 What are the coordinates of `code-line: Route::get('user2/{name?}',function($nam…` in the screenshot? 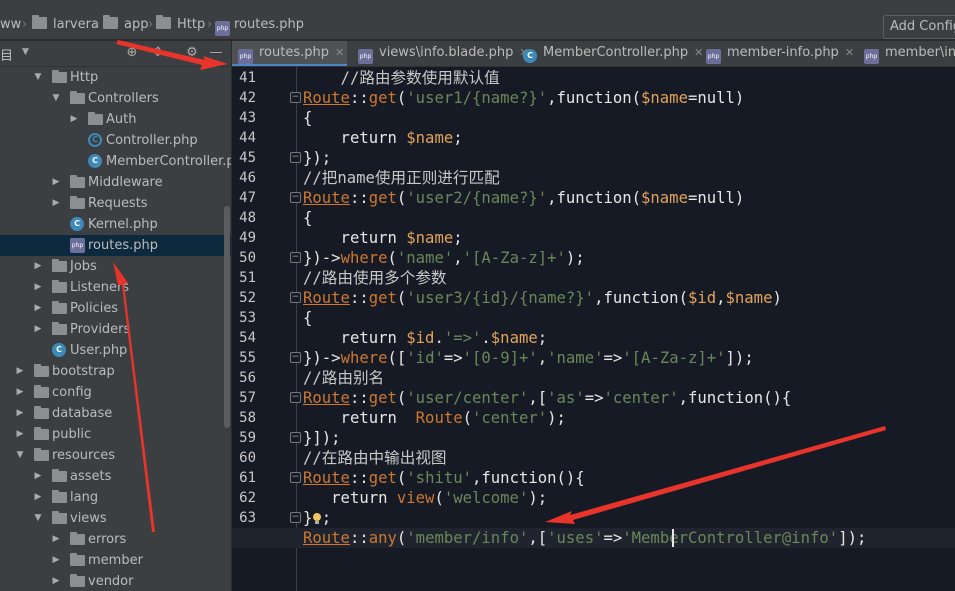 It's located at (523, 198).